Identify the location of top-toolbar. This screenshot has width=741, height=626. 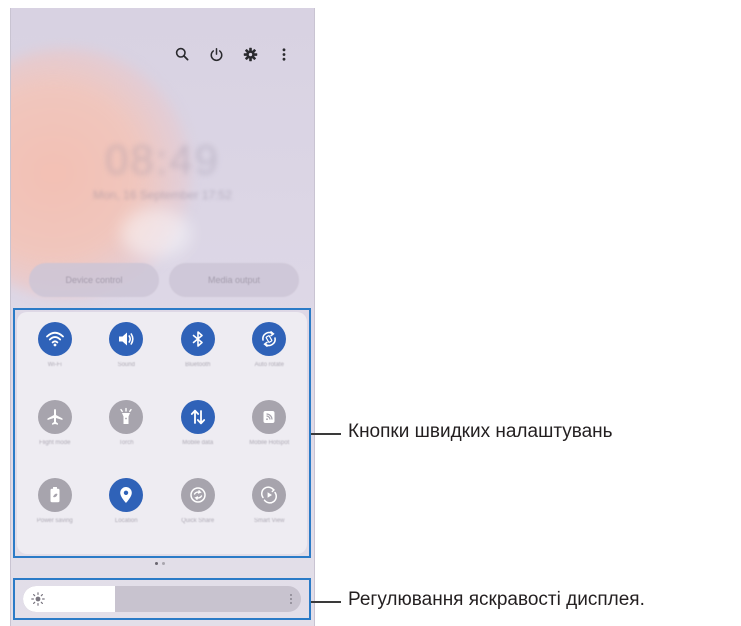
(233, 54).